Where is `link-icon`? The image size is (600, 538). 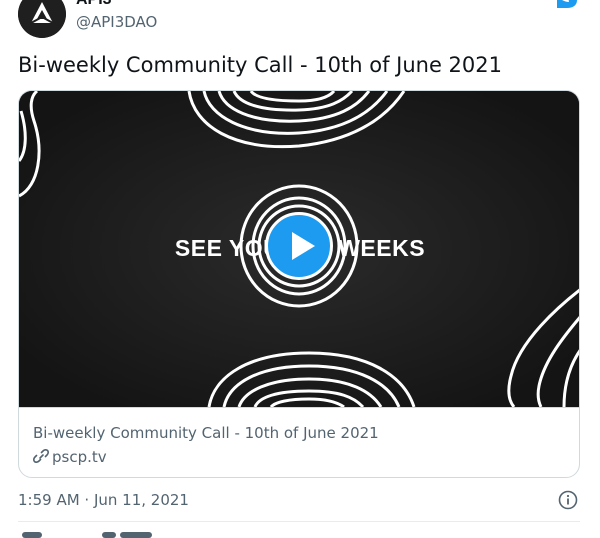 link-icon is located at coordinates (41, 456).